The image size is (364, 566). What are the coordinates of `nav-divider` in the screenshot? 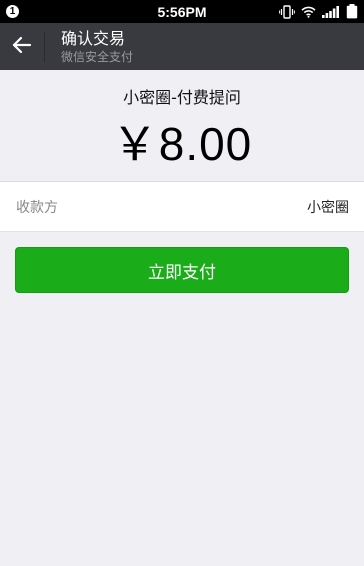 It's located at (44, 46).